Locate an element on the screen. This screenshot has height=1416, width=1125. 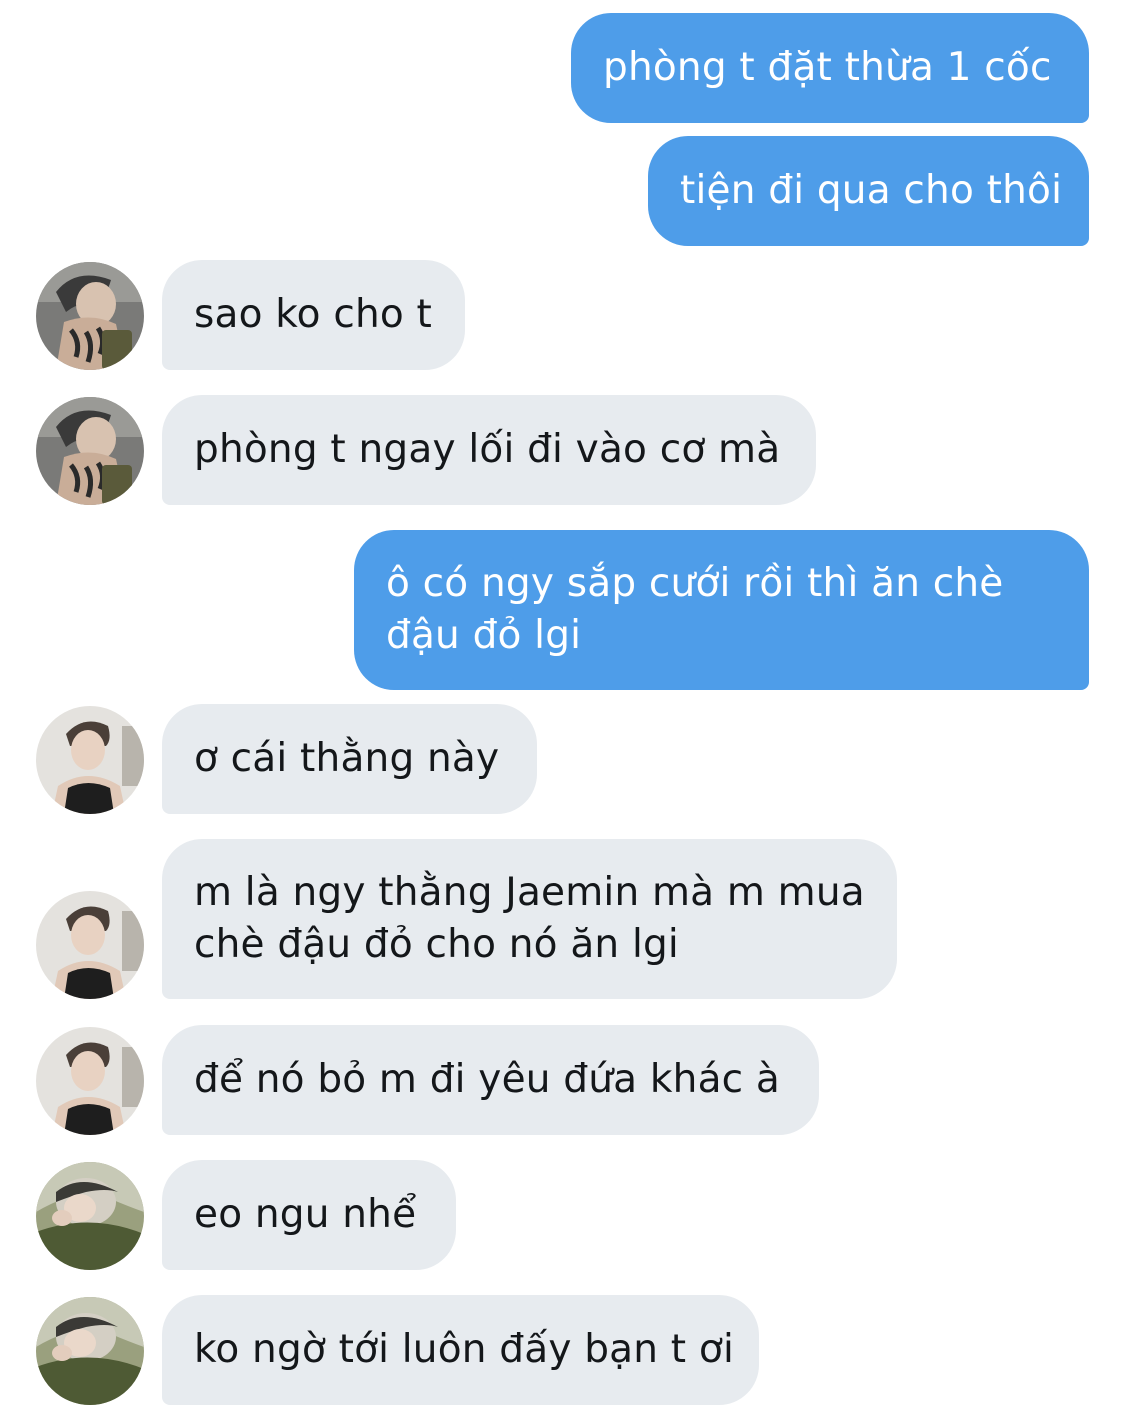
message-text: ơ cái thằng này is located at coordinates (347, 758).